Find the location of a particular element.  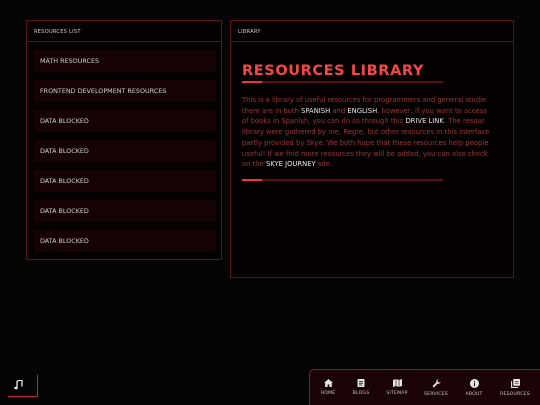

description-line: on the SKYE JOURNEY site. is located at coordinates (287, 164).